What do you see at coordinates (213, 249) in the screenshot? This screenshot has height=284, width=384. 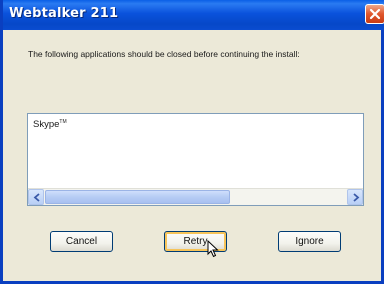 I see `mouse-pointer-icon` at bounding box center [213, 249].